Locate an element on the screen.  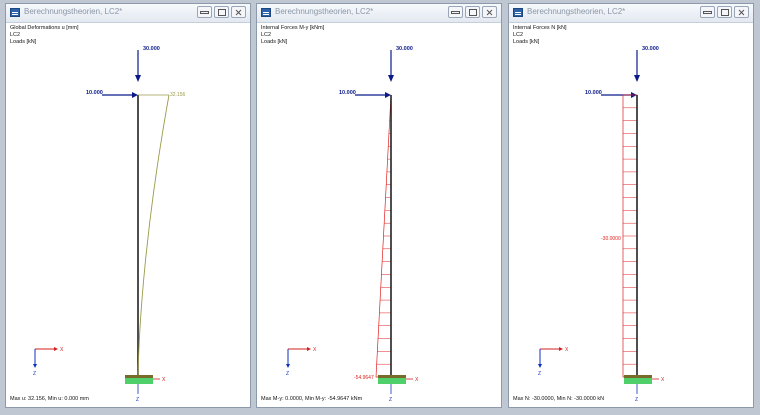
deformed-shape is located at coordinates (153, 236).